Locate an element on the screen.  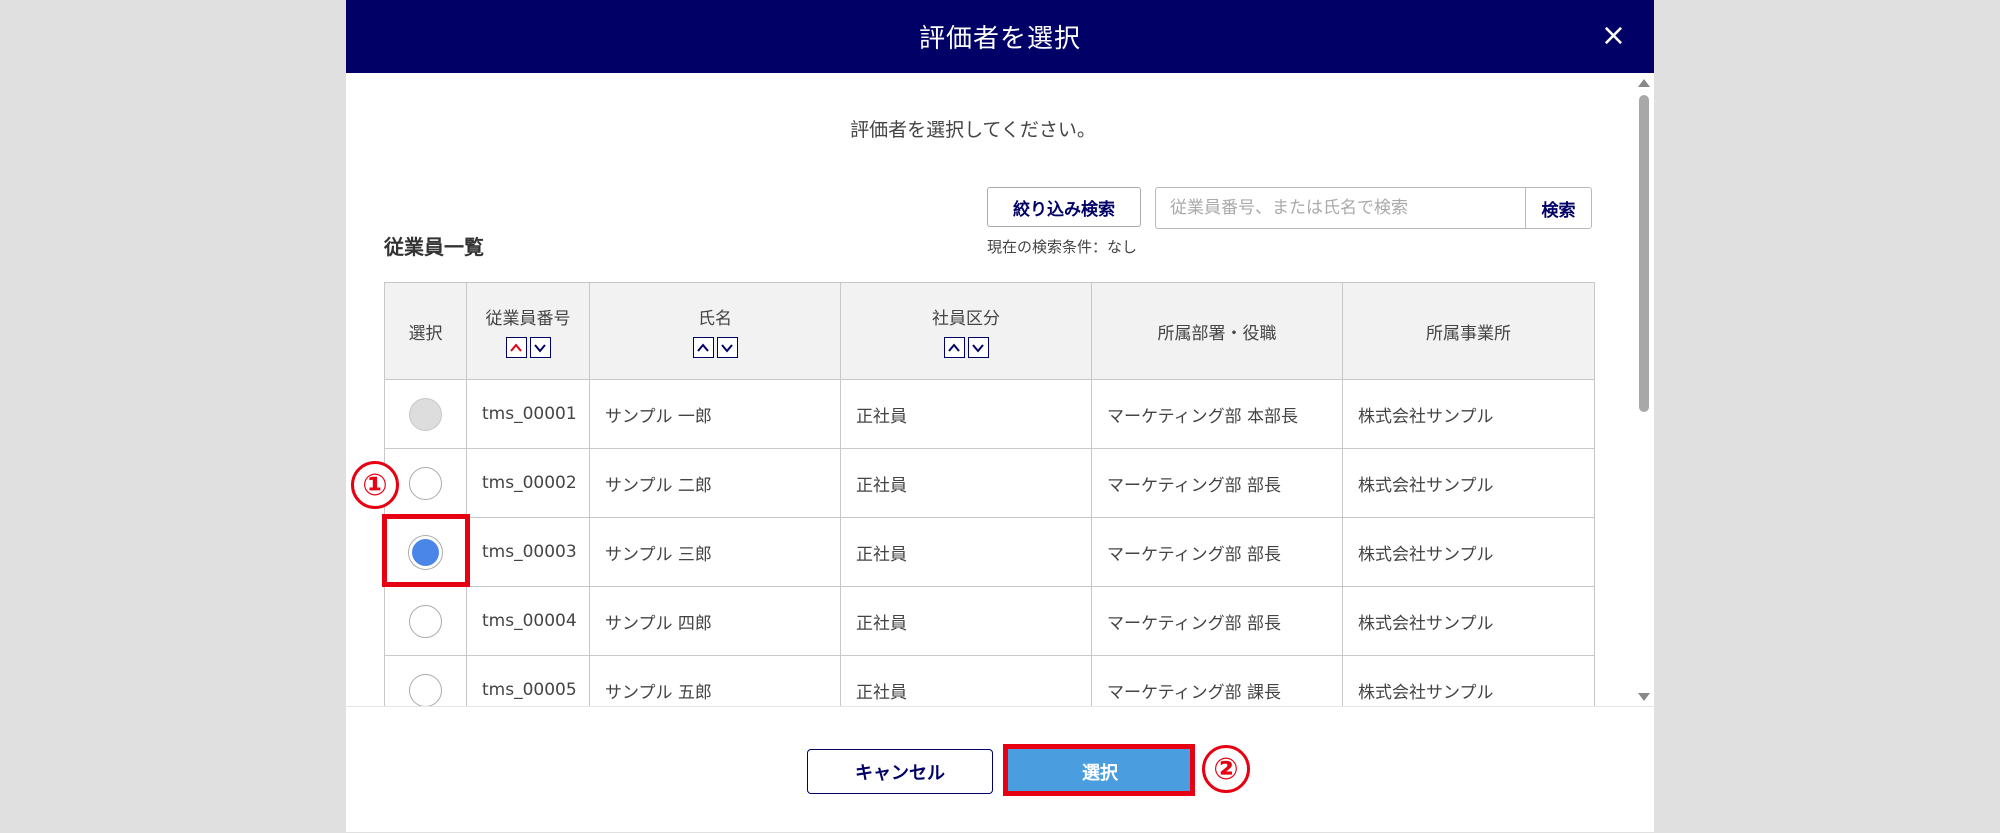
annotation-highlight-radio is located at coordinates (426, 550).